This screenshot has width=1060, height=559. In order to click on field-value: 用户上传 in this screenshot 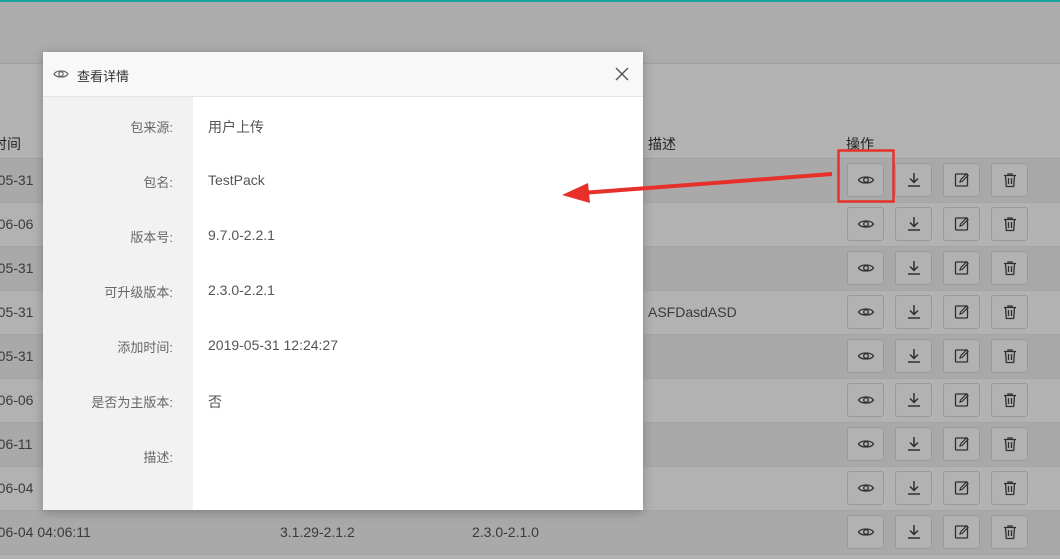, I will do `click(236, 127)`.